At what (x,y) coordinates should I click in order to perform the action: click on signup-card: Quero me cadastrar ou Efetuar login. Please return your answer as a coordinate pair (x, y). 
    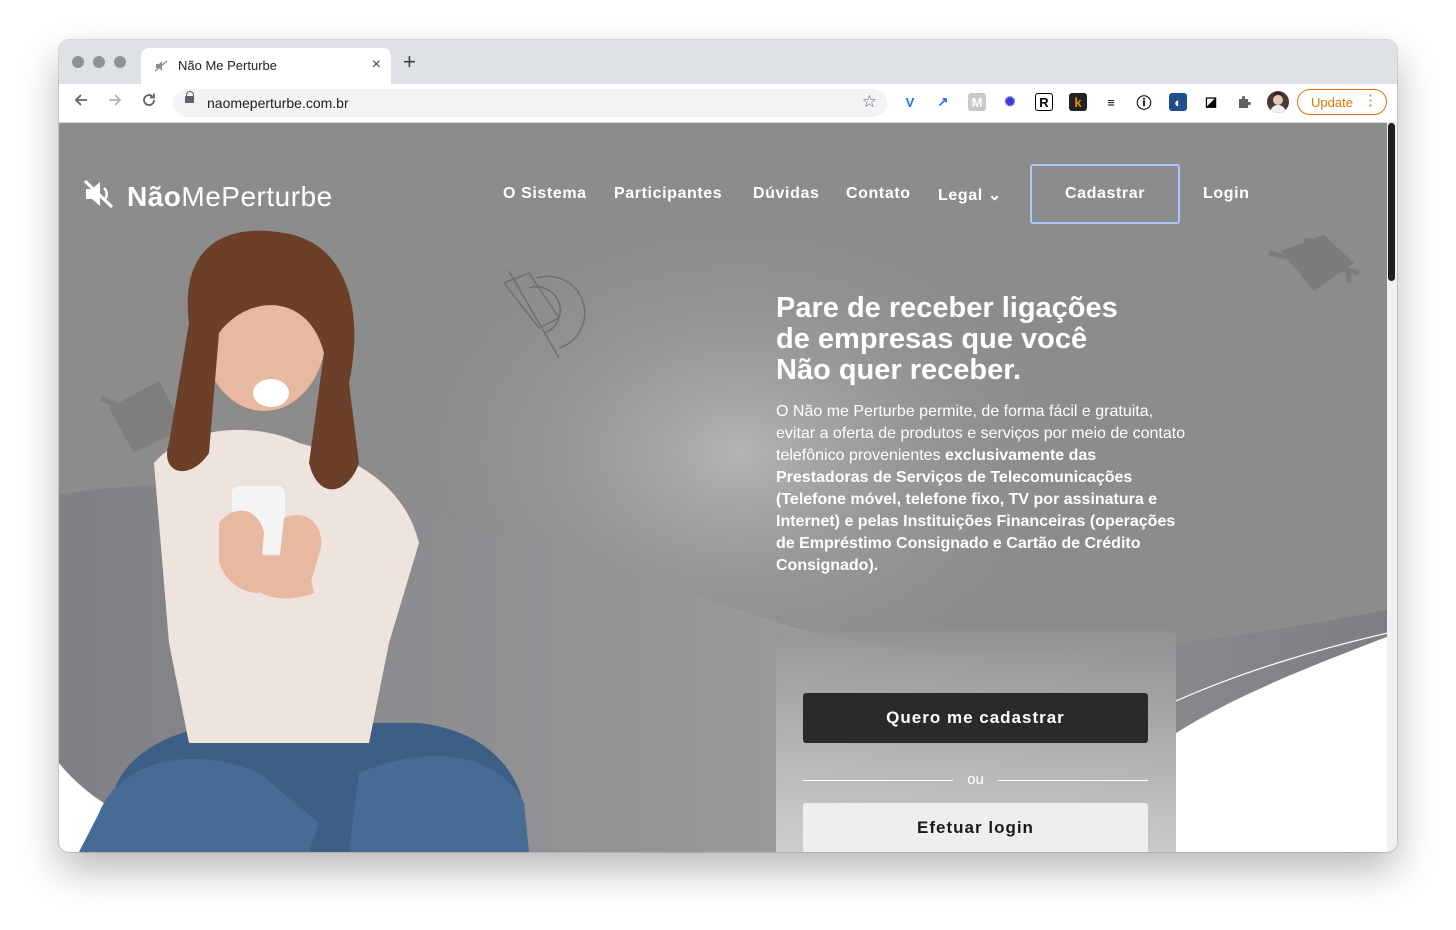
    Looking at the image, I should click on (976, 741).